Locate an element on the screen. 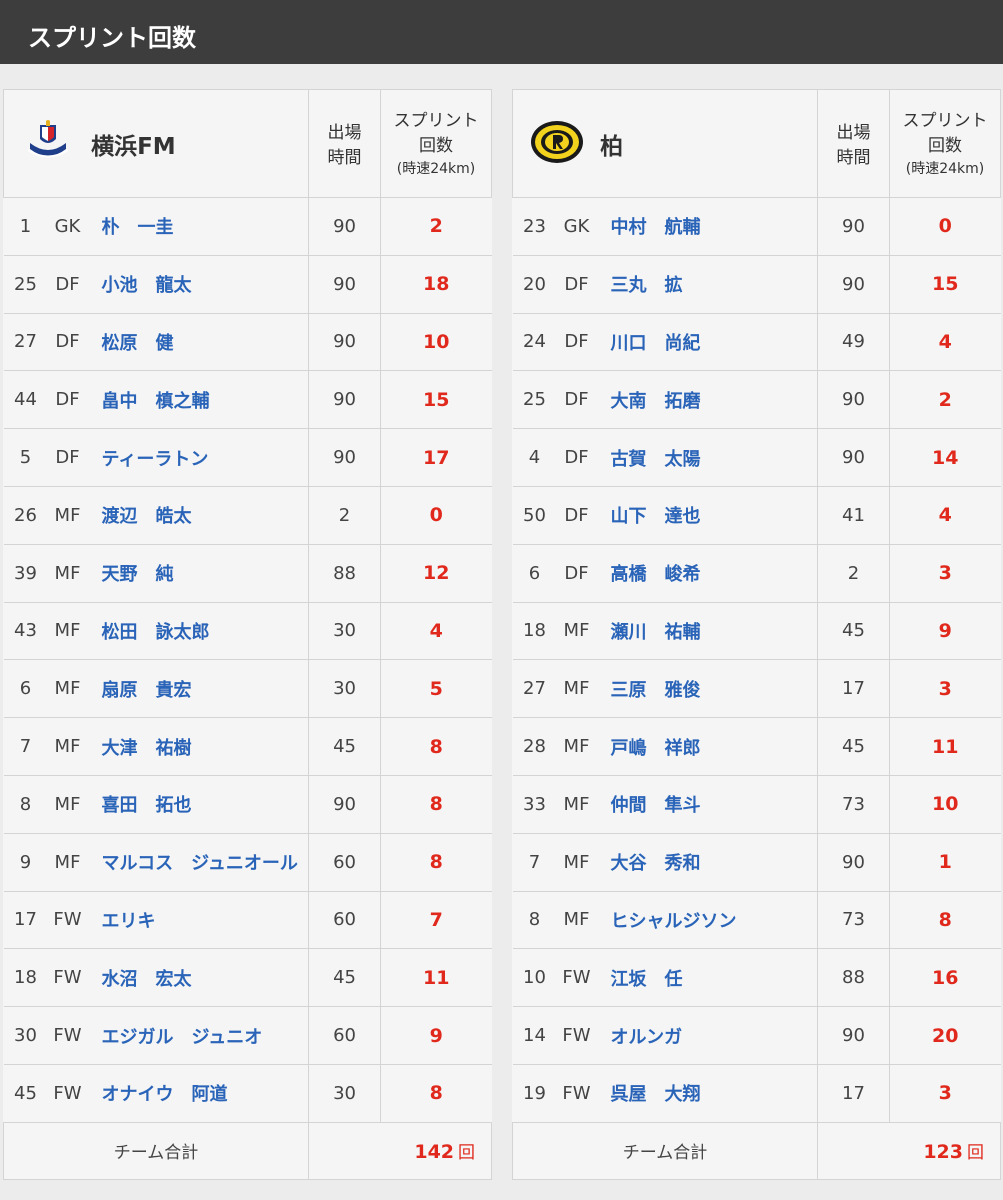 The image size is (1003, 1200). player-number: 10 is located at coordinates (534, 978).